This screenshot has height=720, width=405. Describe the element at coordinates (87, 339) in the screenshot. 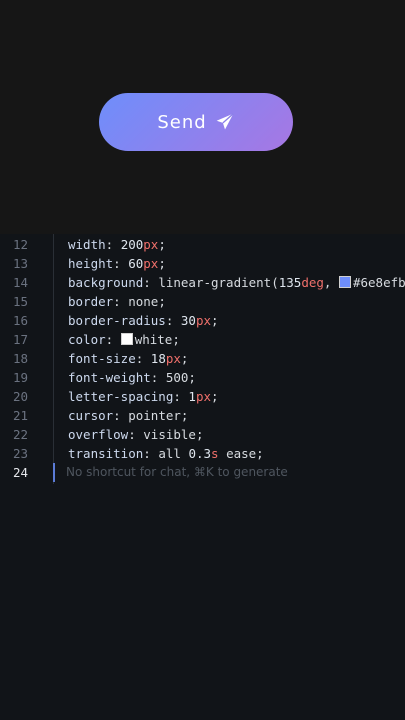

I see `css-property: color` at that location.